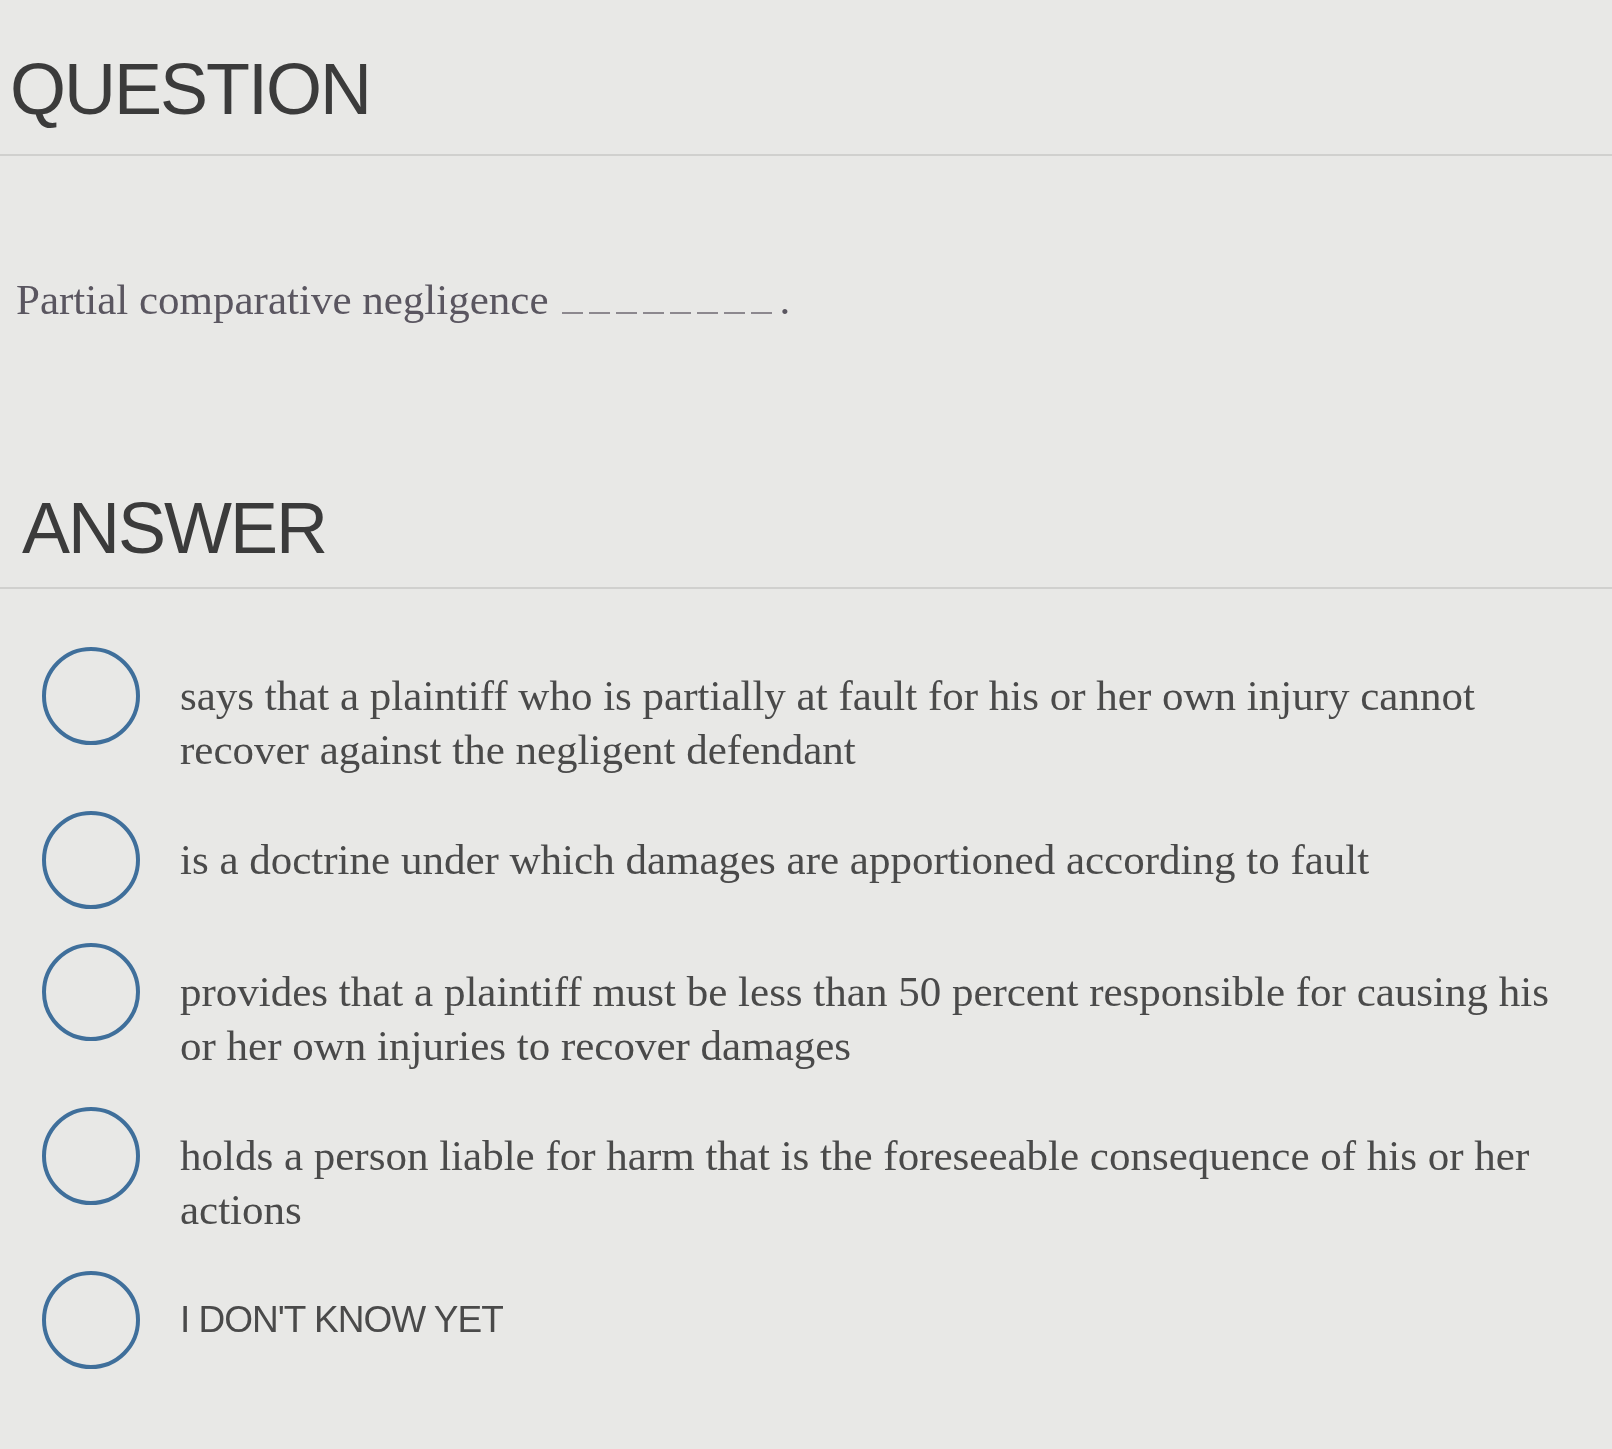 Image resolution: width=1612 pixels, height=1449 pixels. I want to click on question-text: Partial comparative negligence, so click(282, 300).